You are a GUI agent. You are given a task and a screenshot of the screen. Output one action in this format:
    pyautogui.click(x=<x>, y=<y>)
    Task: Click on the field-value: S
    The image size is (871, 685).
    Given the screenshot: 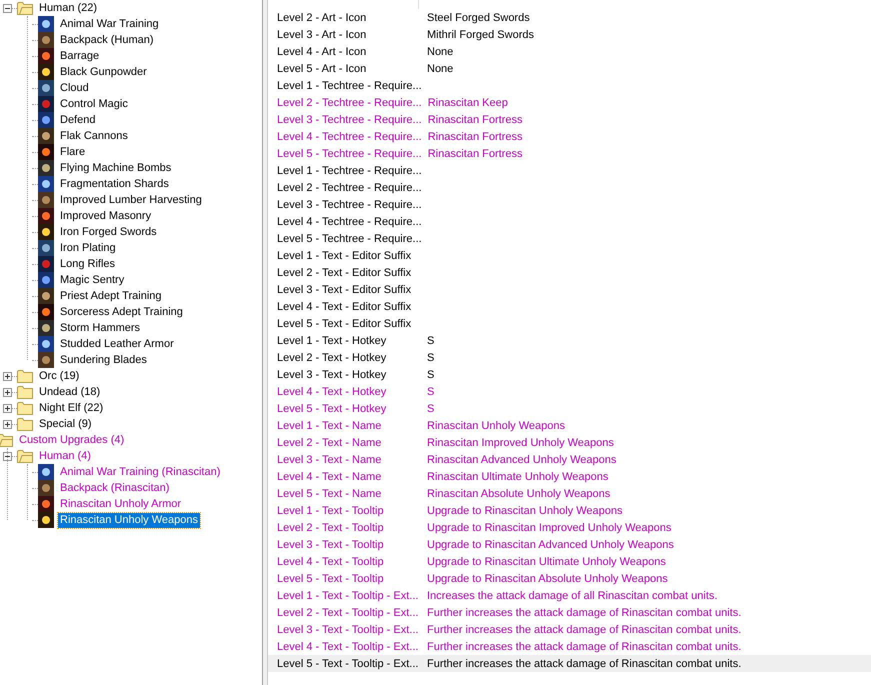 What is the action you would take?
    pyautogui.click(x=430, y=358)
    